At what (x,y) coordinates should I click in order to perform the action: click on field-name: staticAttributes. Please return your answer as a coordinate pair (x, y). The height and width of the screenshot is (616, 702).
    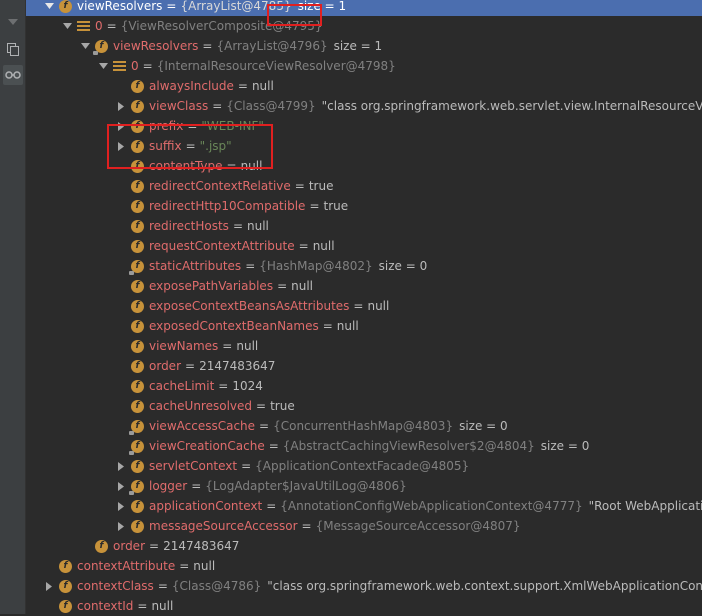
    Looking at the image, I should click on (195, 266).